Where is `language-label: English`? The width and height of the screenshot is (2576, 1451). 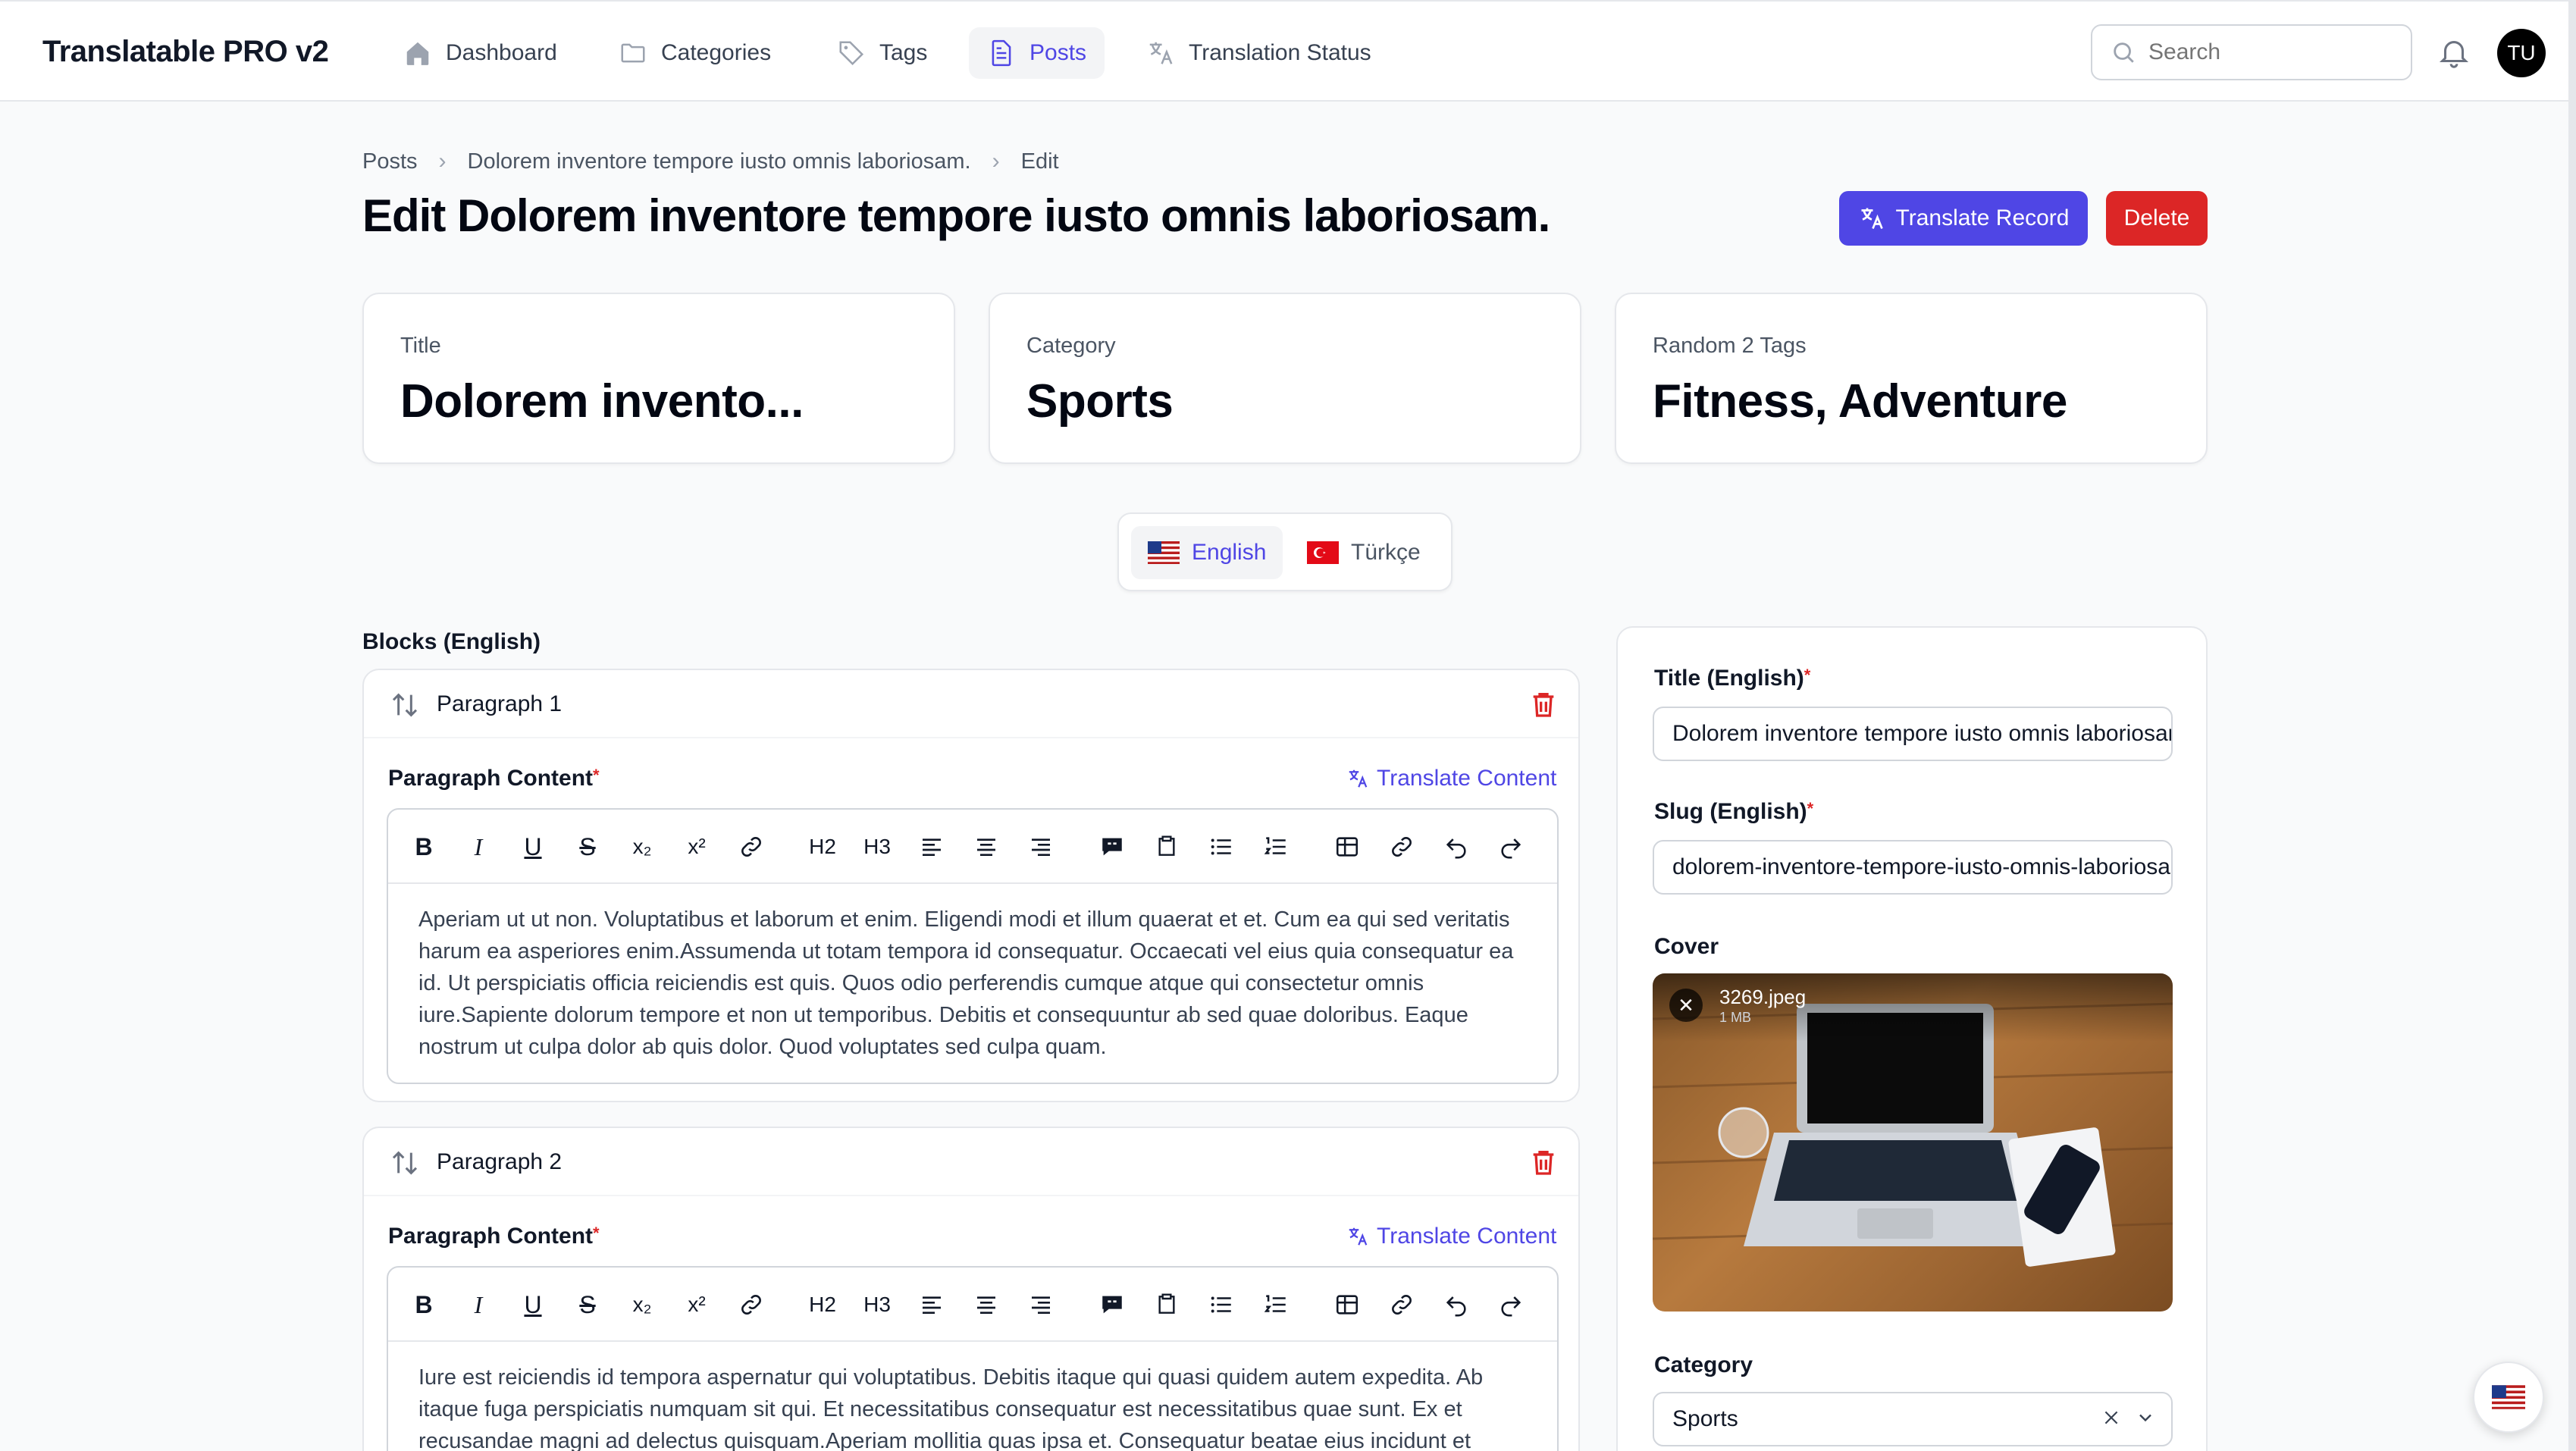
language-label: English is located at coordinates (1229, 552).